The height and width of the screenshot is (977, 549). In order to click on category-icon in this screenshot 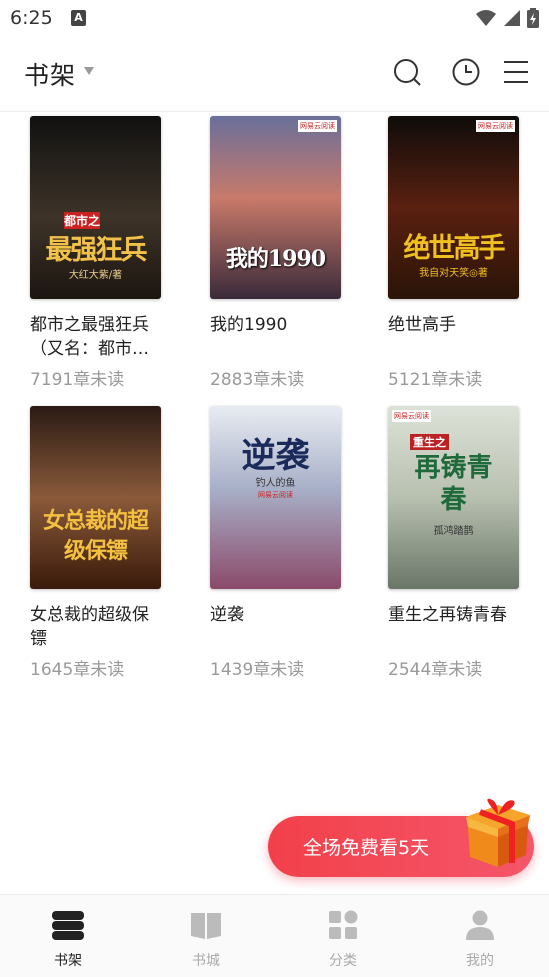, I will do `click(343, 924)`.